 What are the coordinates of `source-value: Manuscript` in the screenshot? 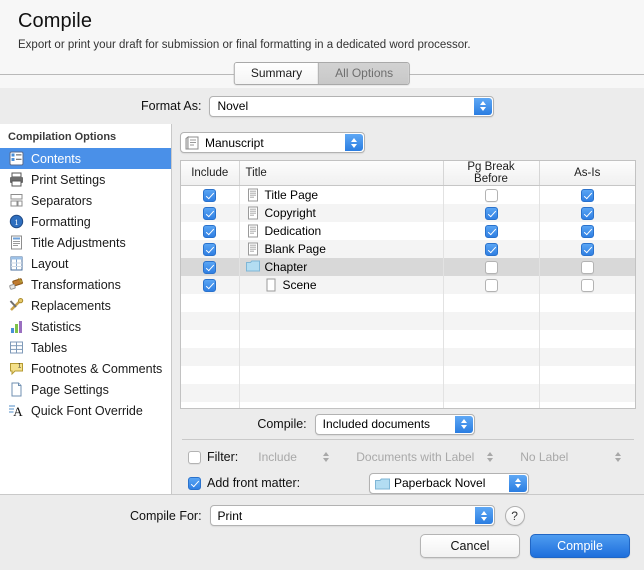 It's located at (234, 142).